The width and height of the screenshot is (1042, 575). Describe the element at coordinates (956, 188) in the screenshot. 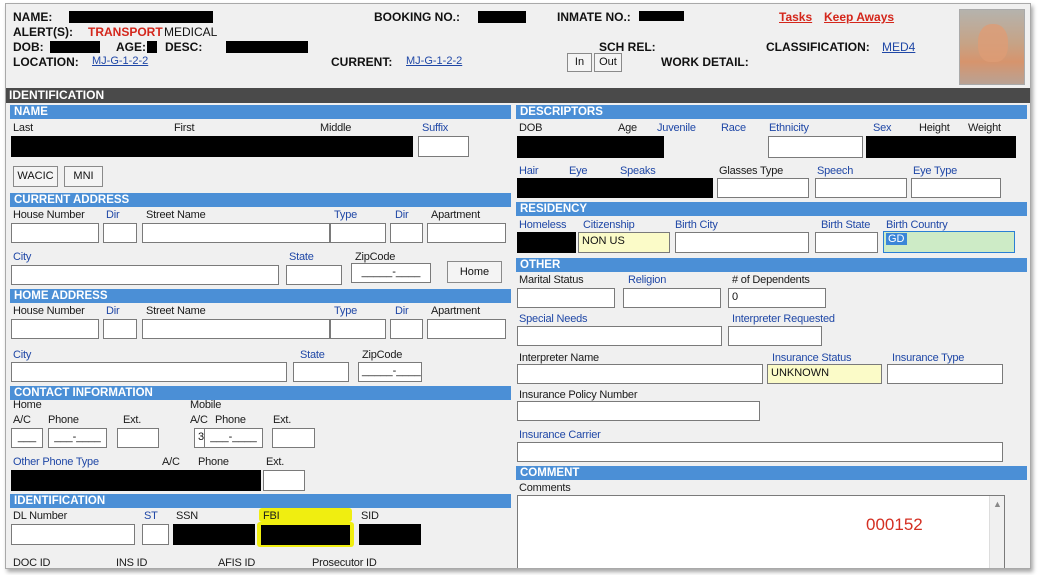

I see `eye-type-input` at that location.